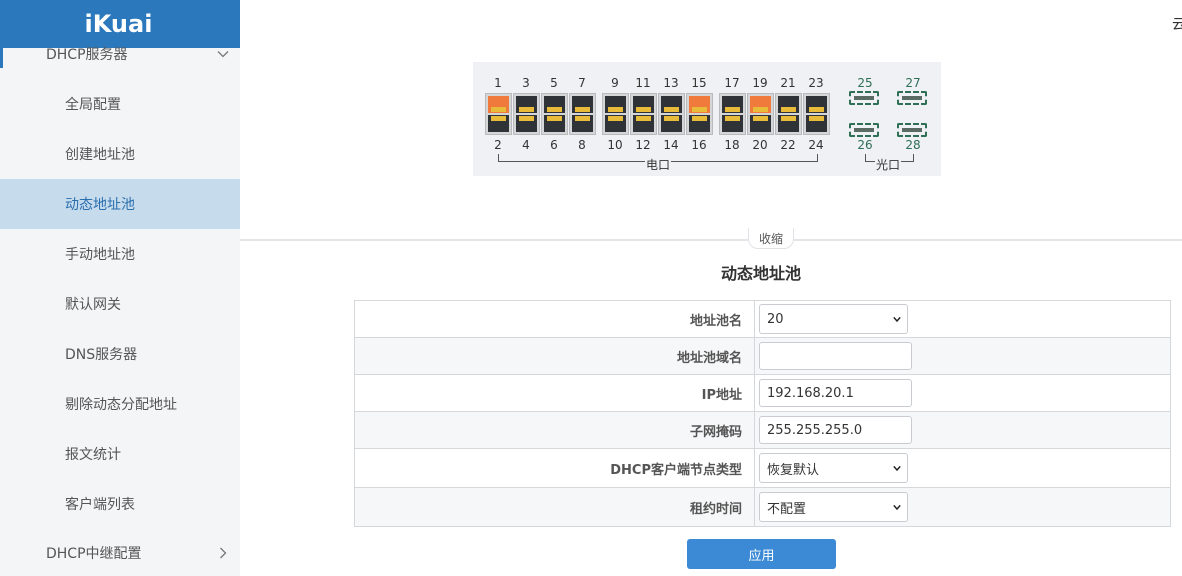 This screenshot has width=1182, height=576. Describe the element at coordinates (833, 468) in the screenshot. I see `node-type-select: 恢复默认` at that location.